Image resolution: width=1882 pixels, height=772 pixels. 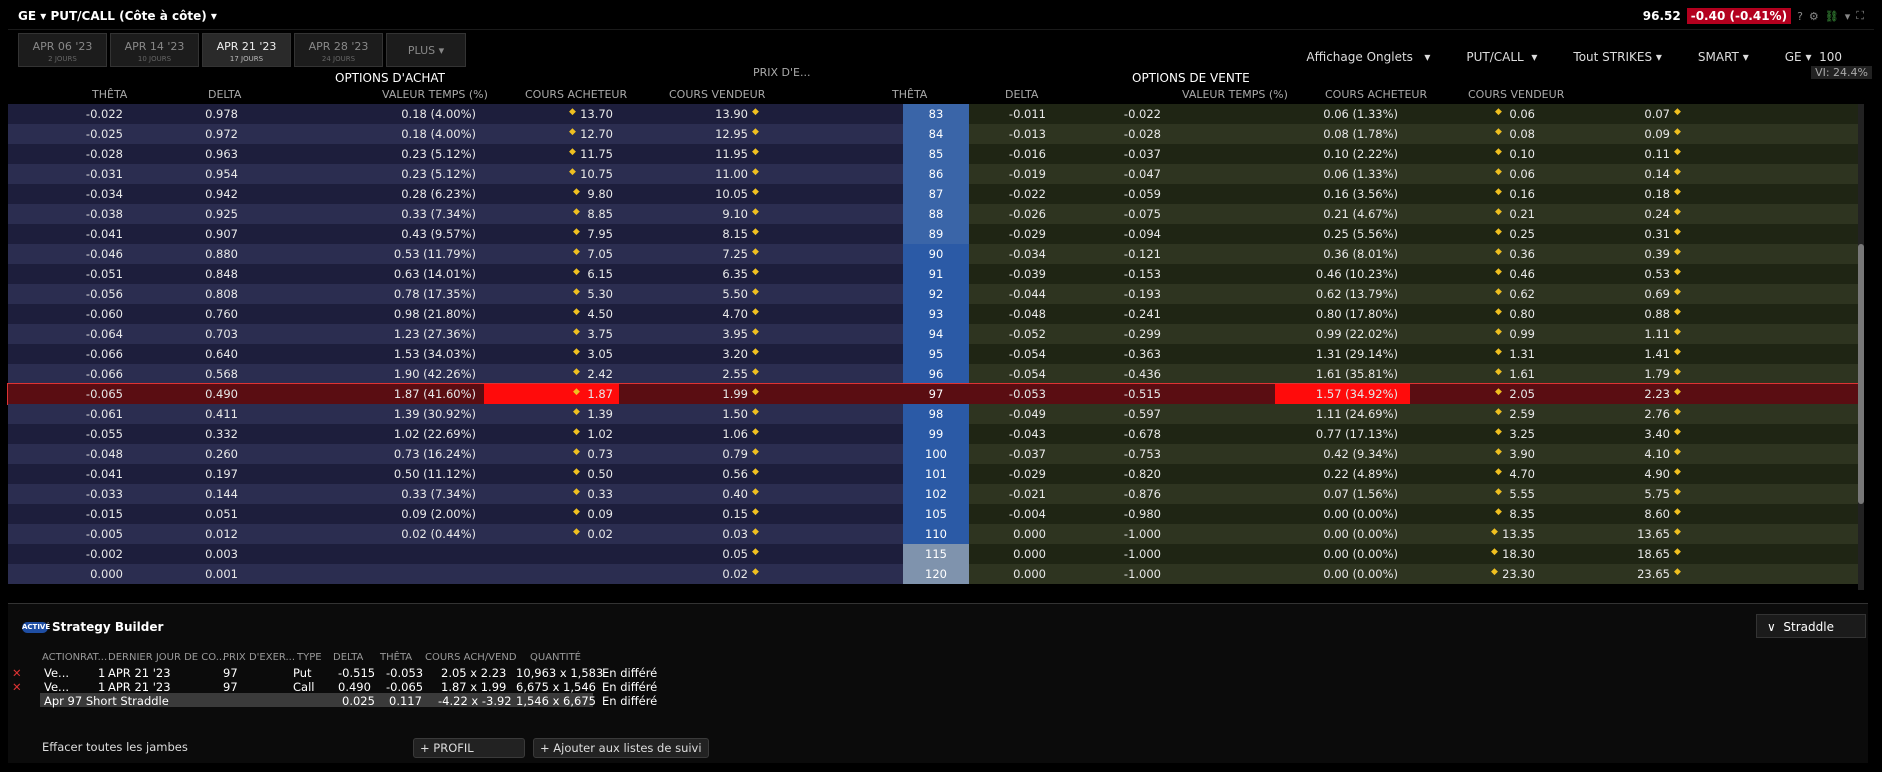 I want to click on cell-pv: 1.11 (24.69%), so click(x=1357, y=414).